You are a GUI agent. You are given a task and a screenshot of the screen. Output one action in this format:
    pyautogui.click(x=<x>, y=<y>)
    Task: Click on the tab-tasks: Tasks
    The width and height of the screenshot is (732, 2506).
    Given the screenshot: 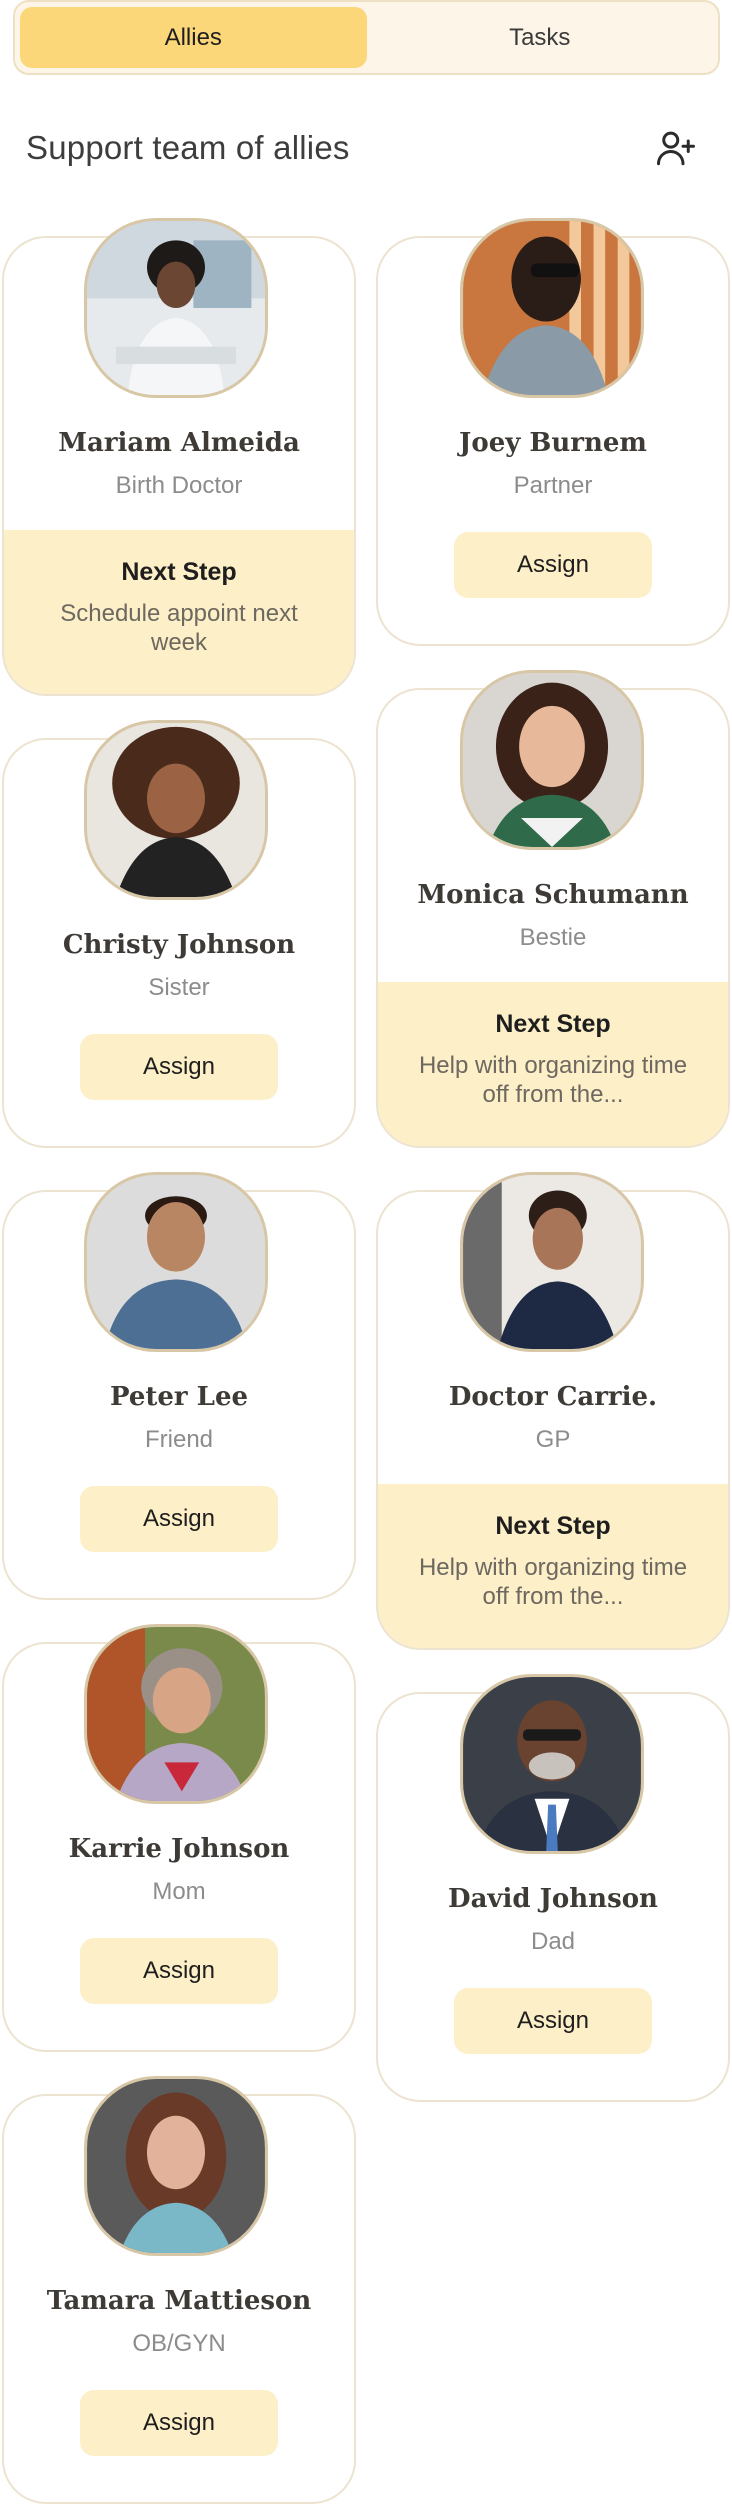 What is the action you would take?
    pyautogui.click(x=540, y=37)
    